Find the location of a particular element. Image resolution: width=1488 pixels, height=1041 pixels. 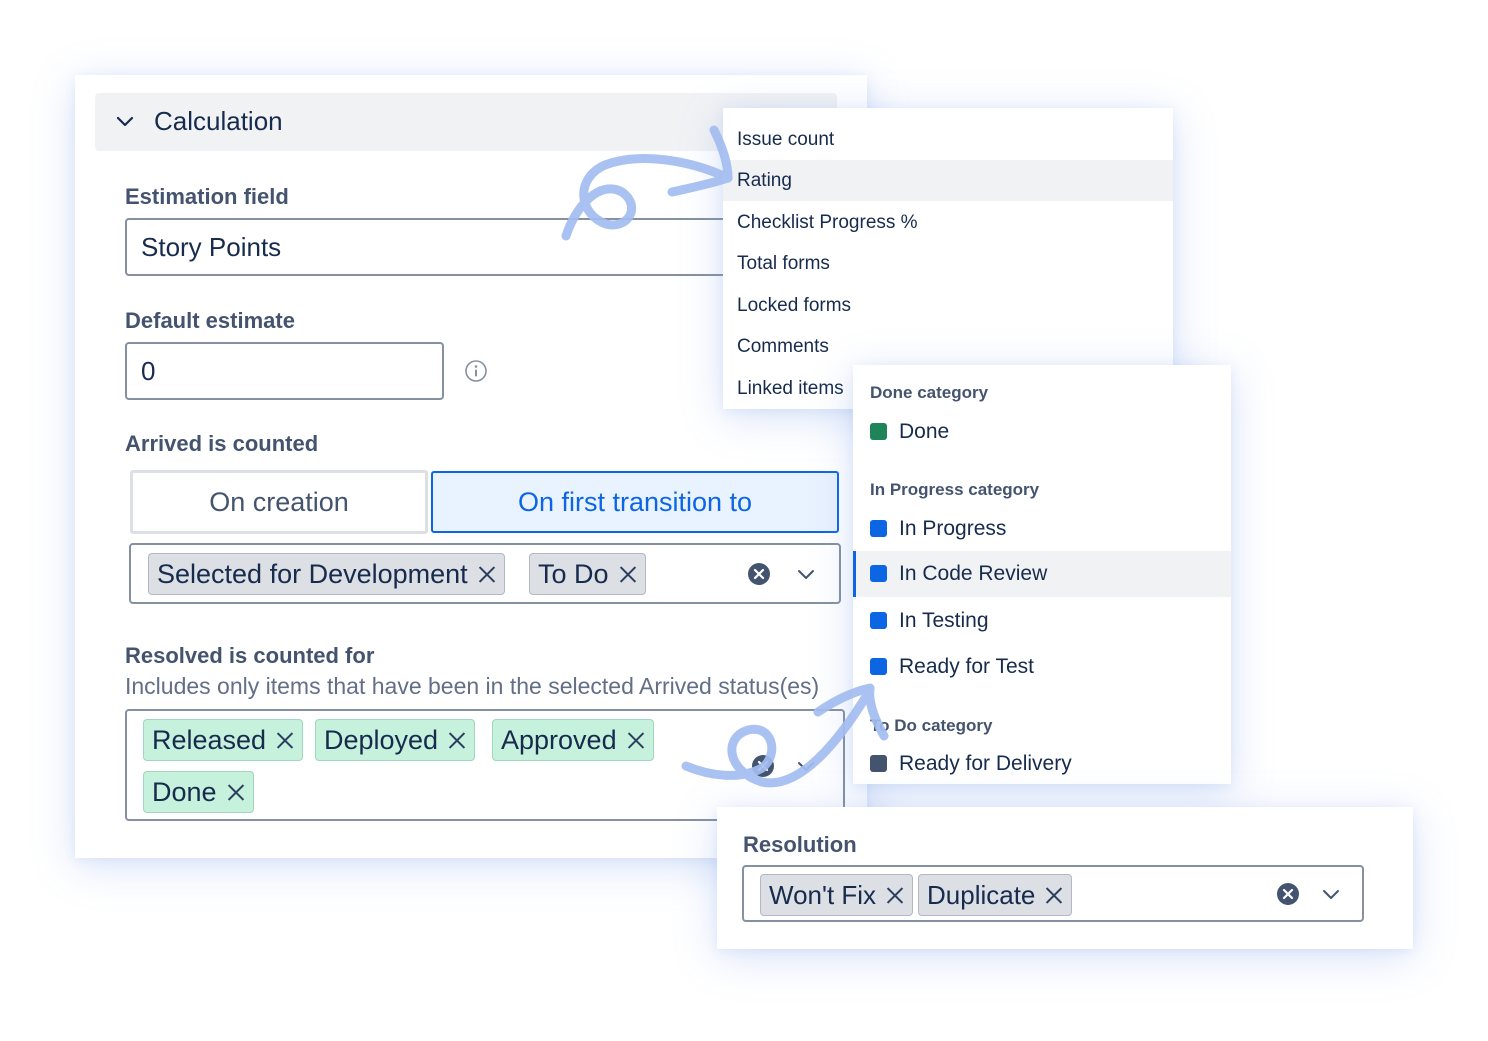

estimation-field-label: Estimation field is located at coordinates (207, 196).